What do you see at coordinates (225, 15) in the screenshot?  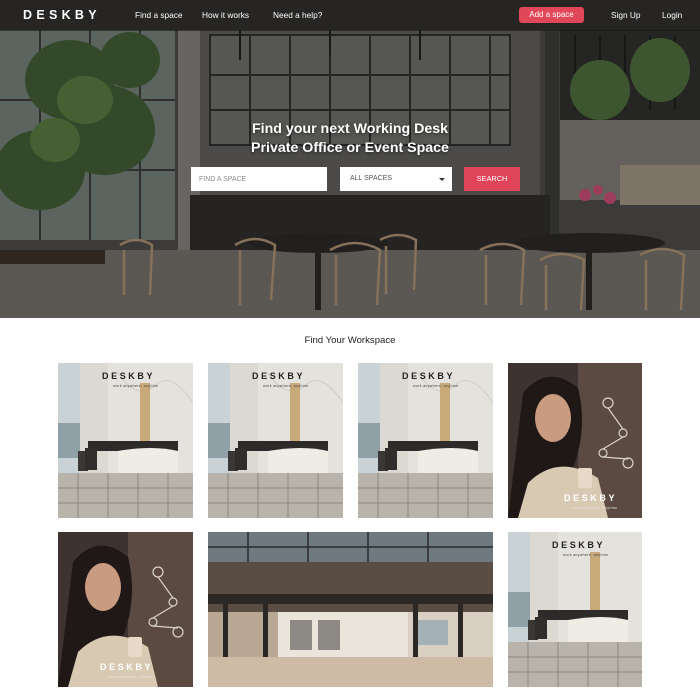 I see `nav-how-it-works: How it works` at bounding box center [225, 15].